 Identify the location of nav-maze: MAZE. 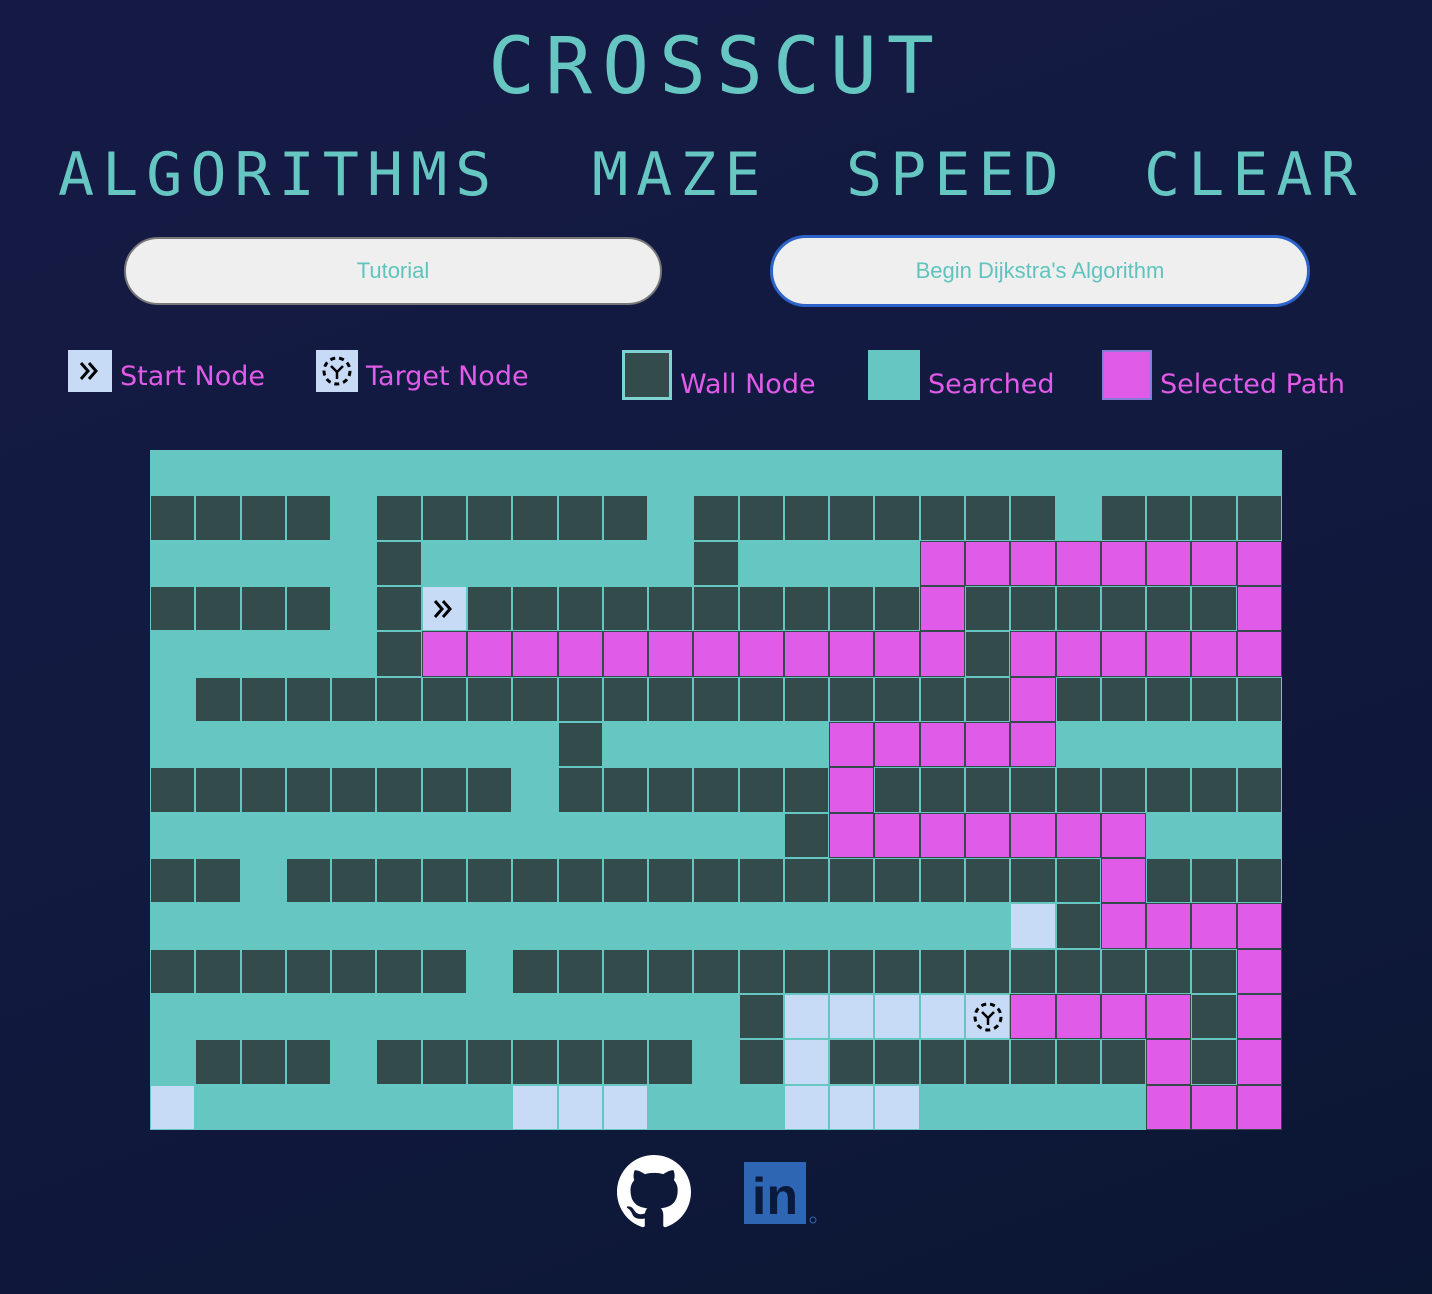
(680, 175).